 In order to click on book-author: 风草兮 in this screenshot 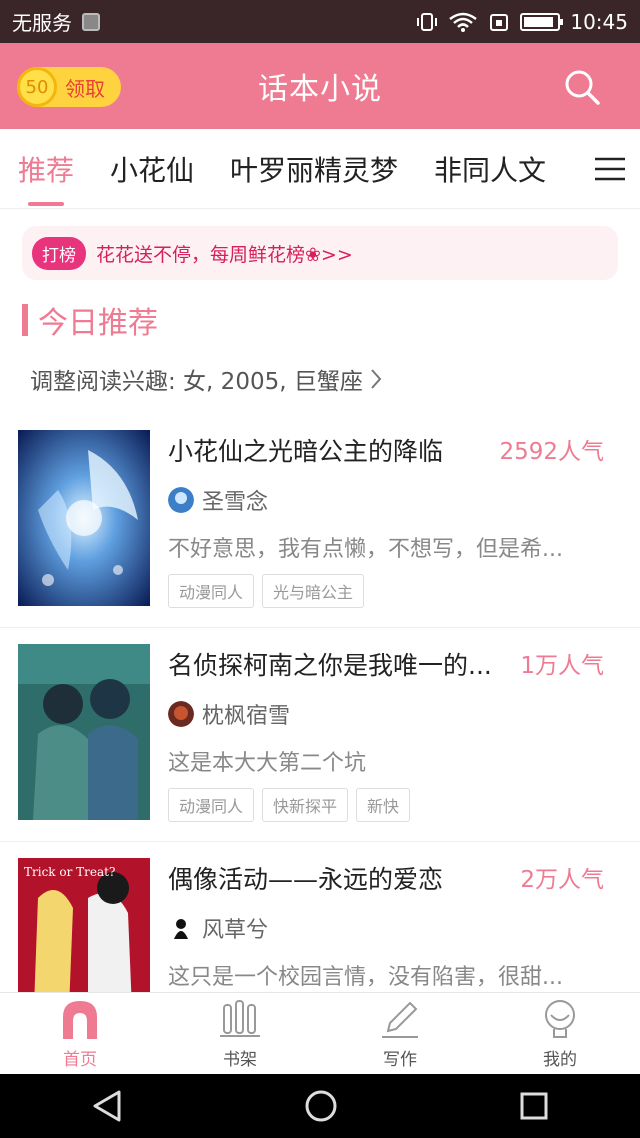, I will do `click(218, 928)`.